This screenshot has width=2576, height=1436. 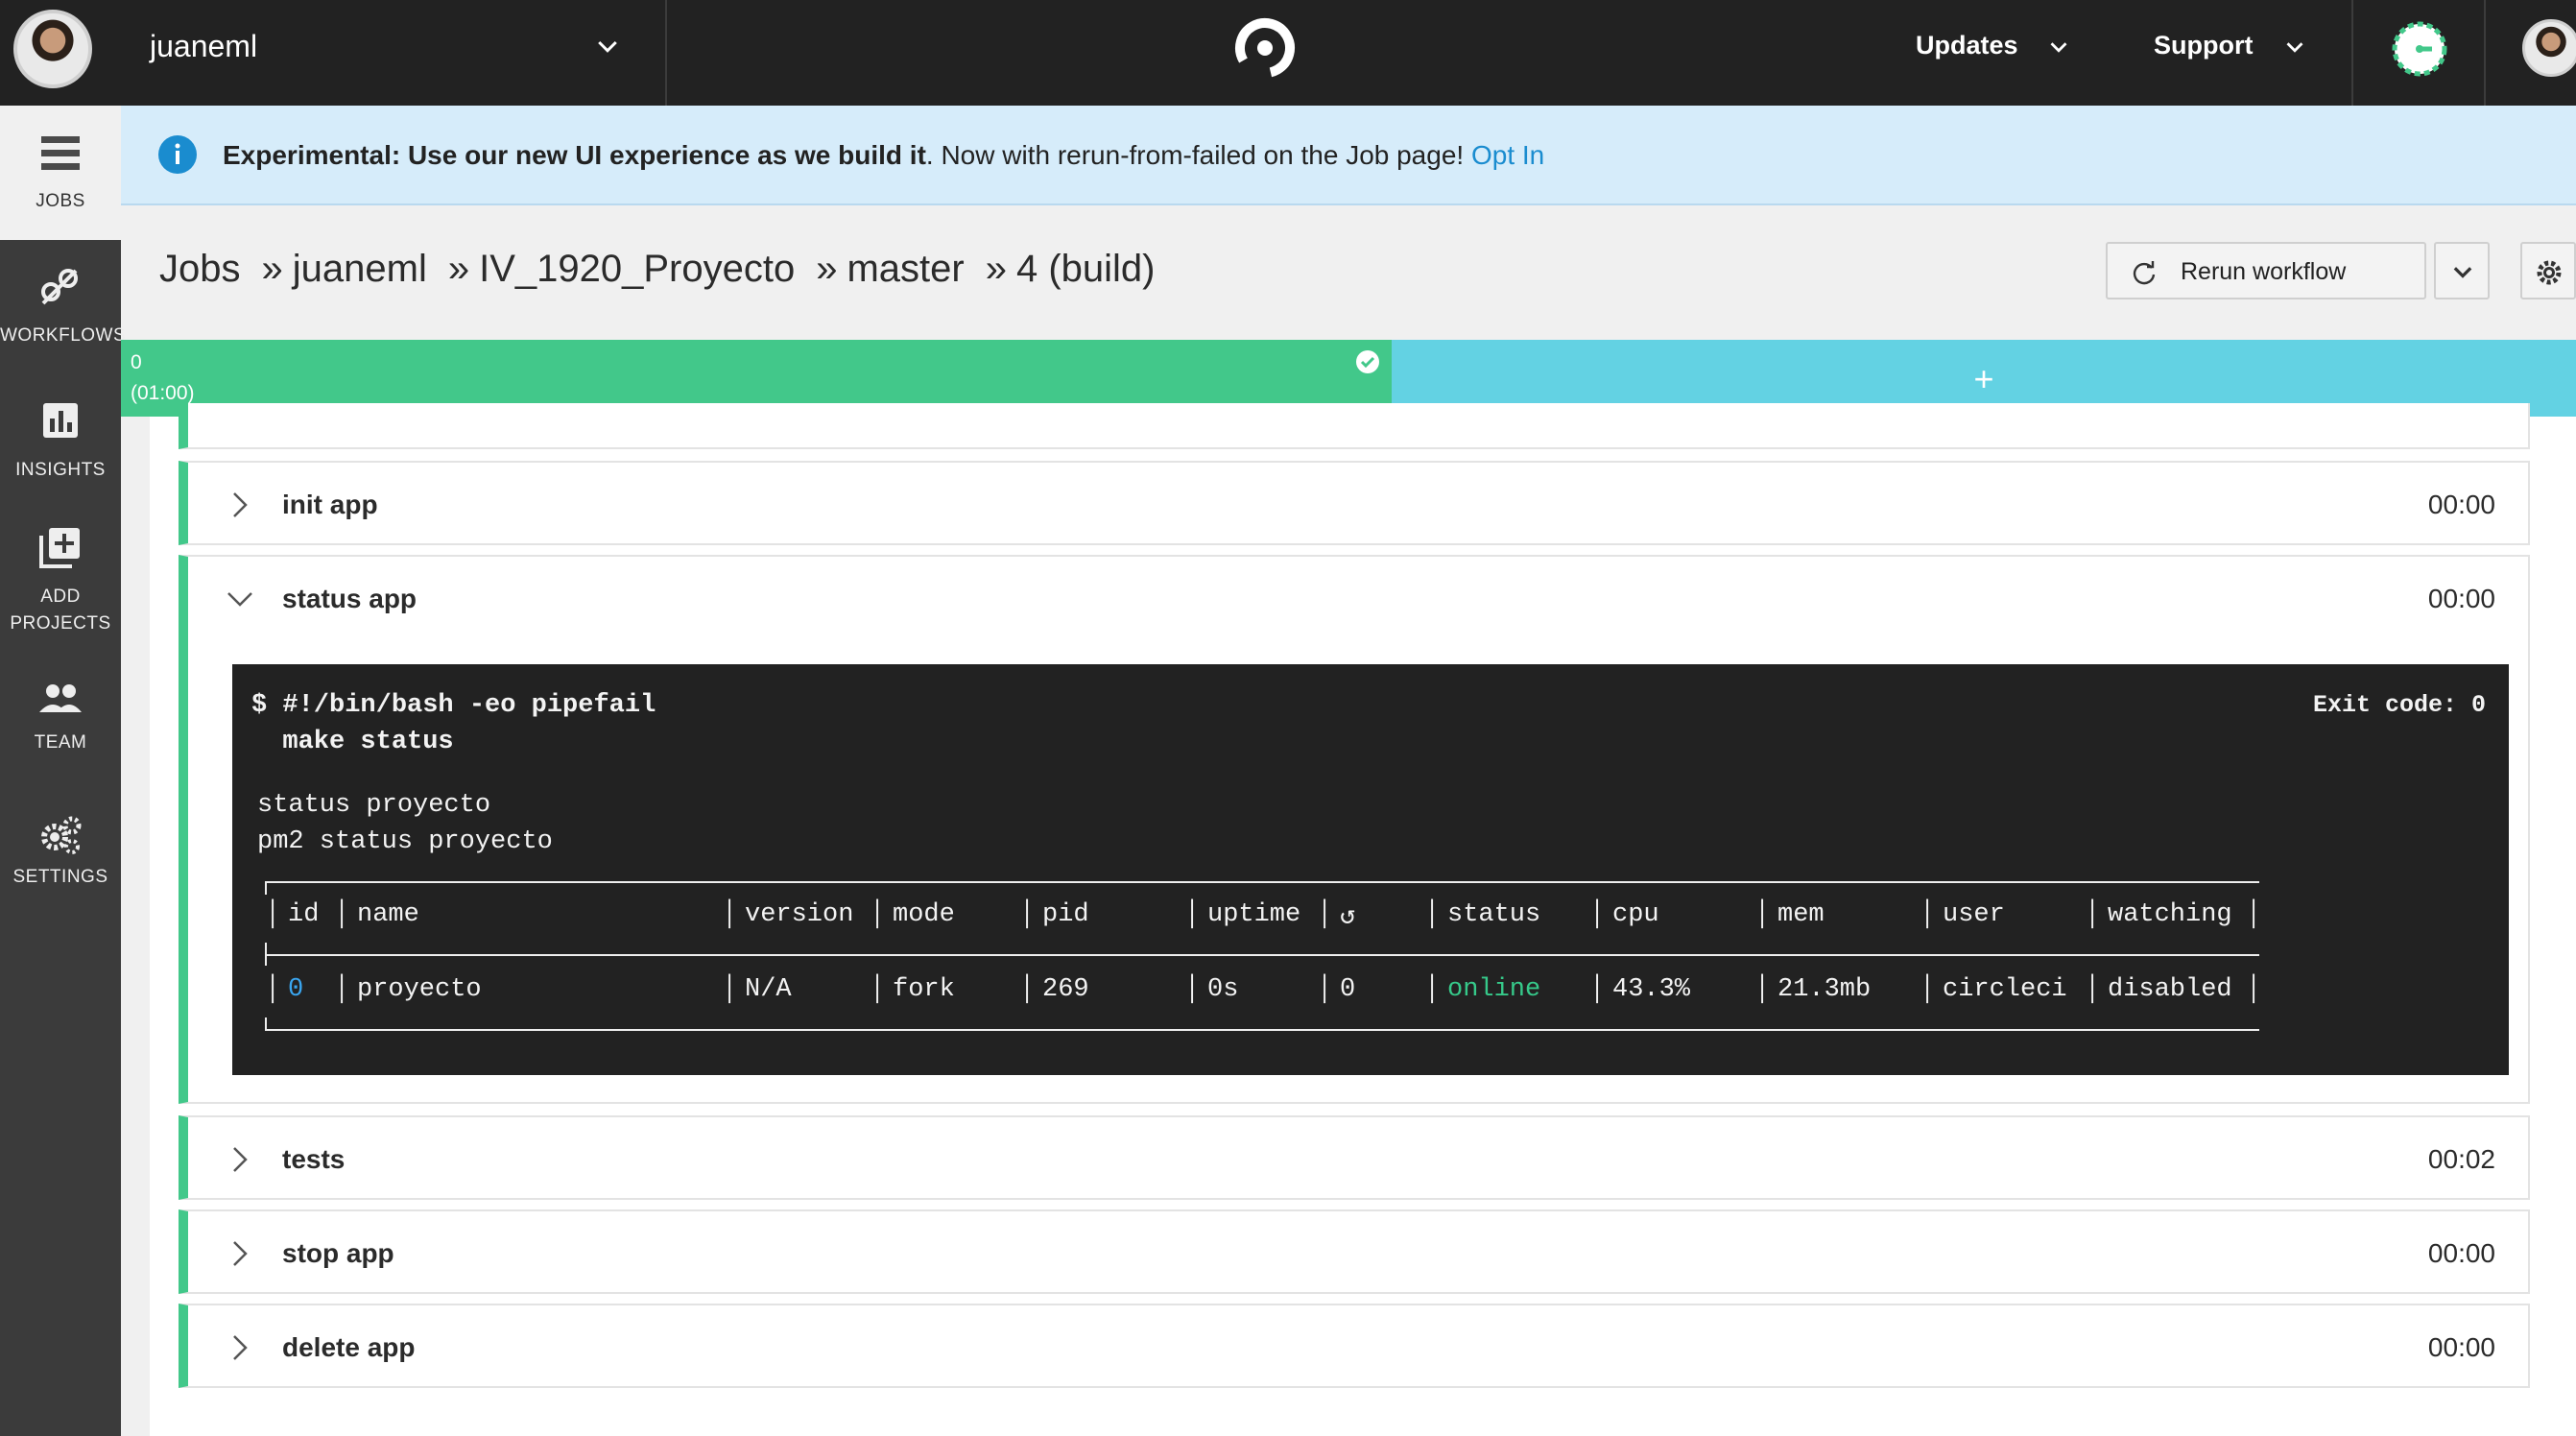 I want to click on top-bar: juaneml Updates Support, so click(x=1288, y=53).